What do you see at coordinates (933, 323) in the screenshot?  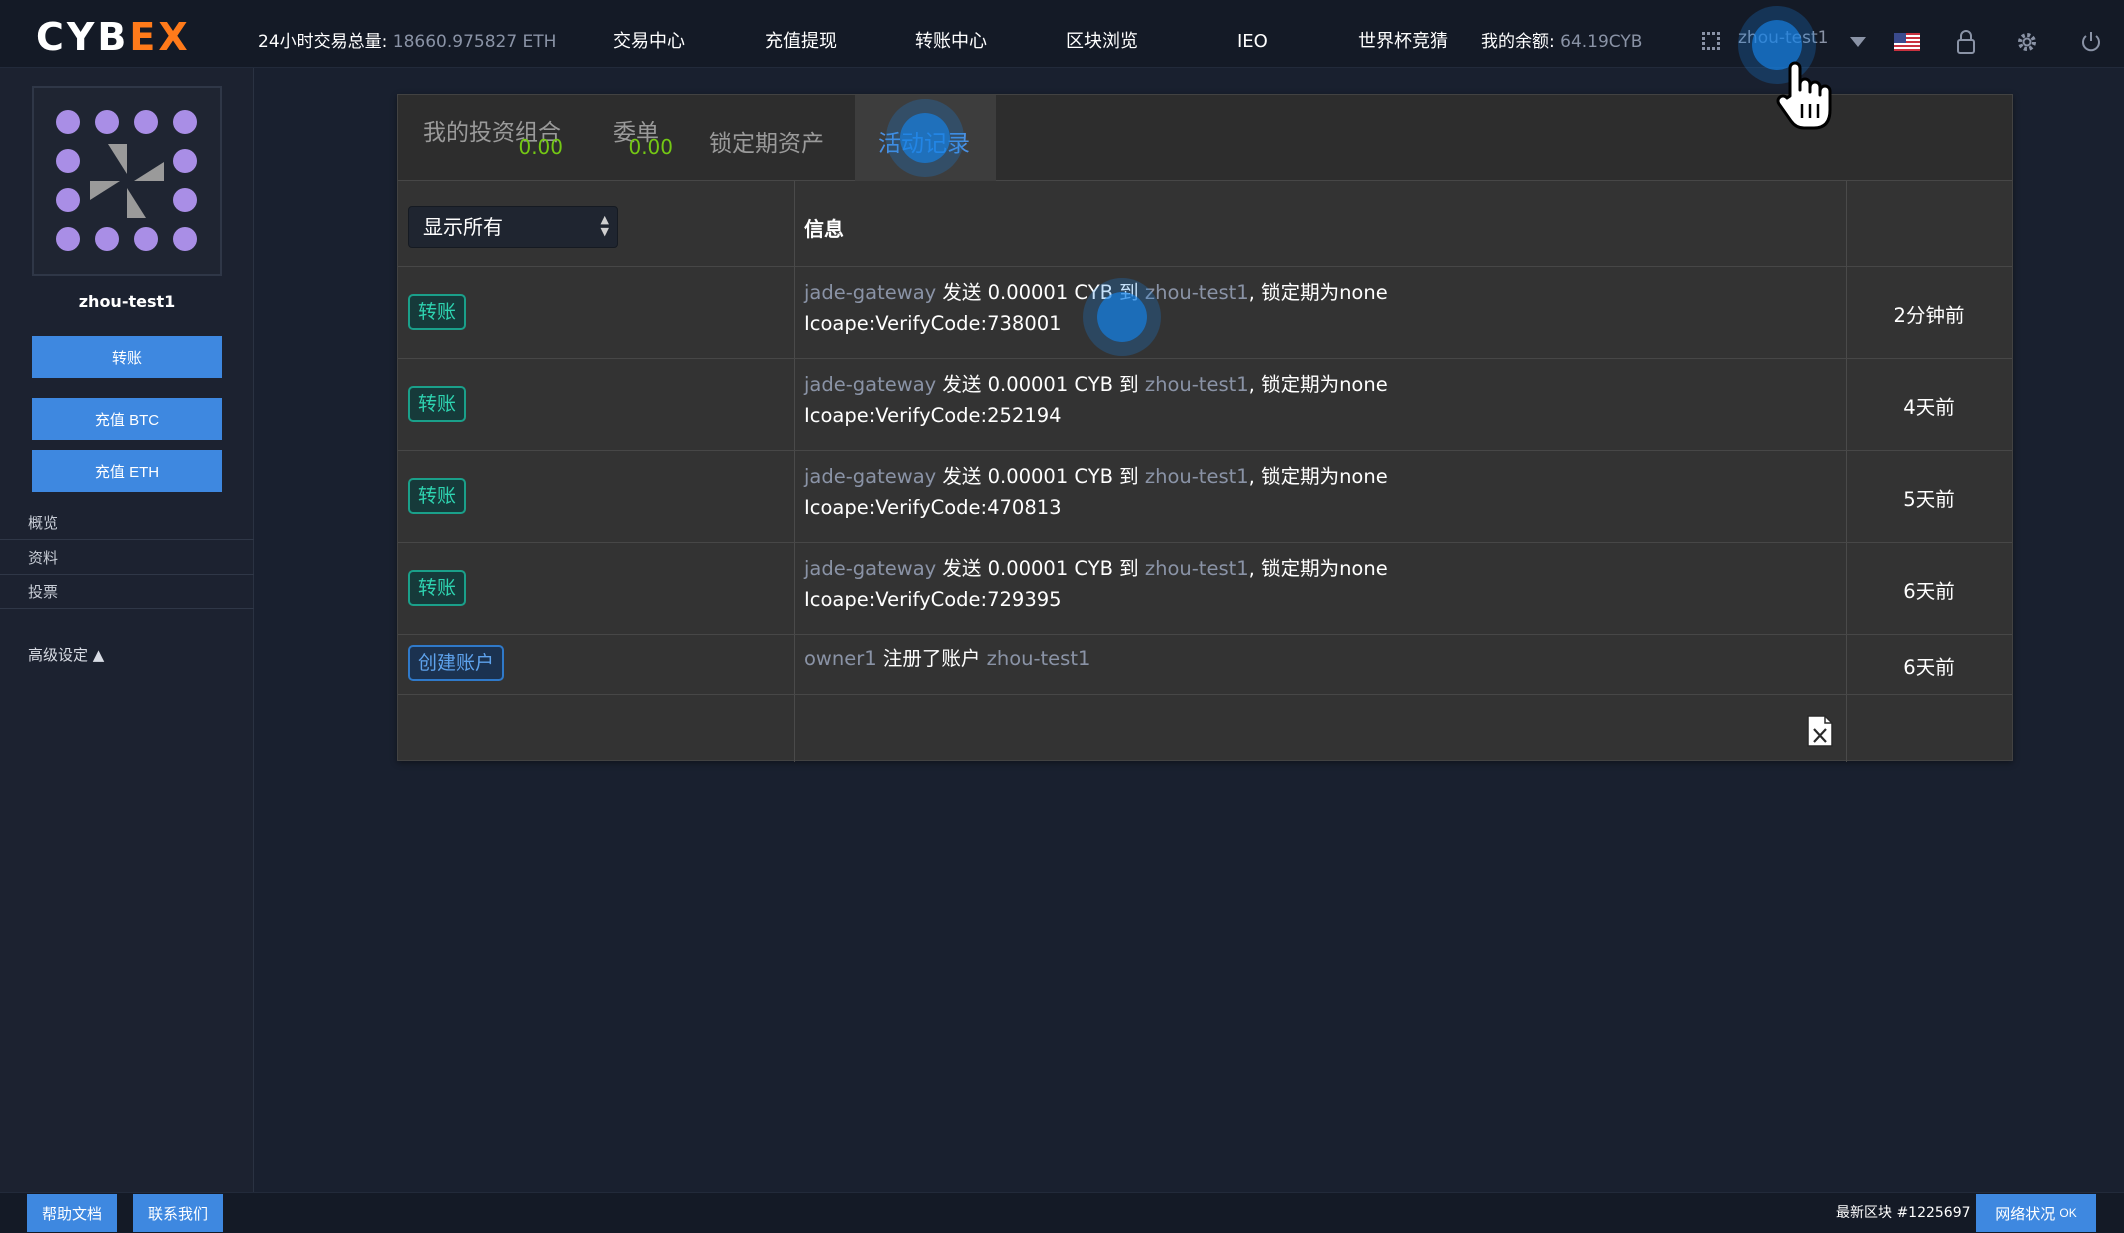 I see `activity-memo: Icoape:VerifyCode:738001` at bounding box center [933, 323].